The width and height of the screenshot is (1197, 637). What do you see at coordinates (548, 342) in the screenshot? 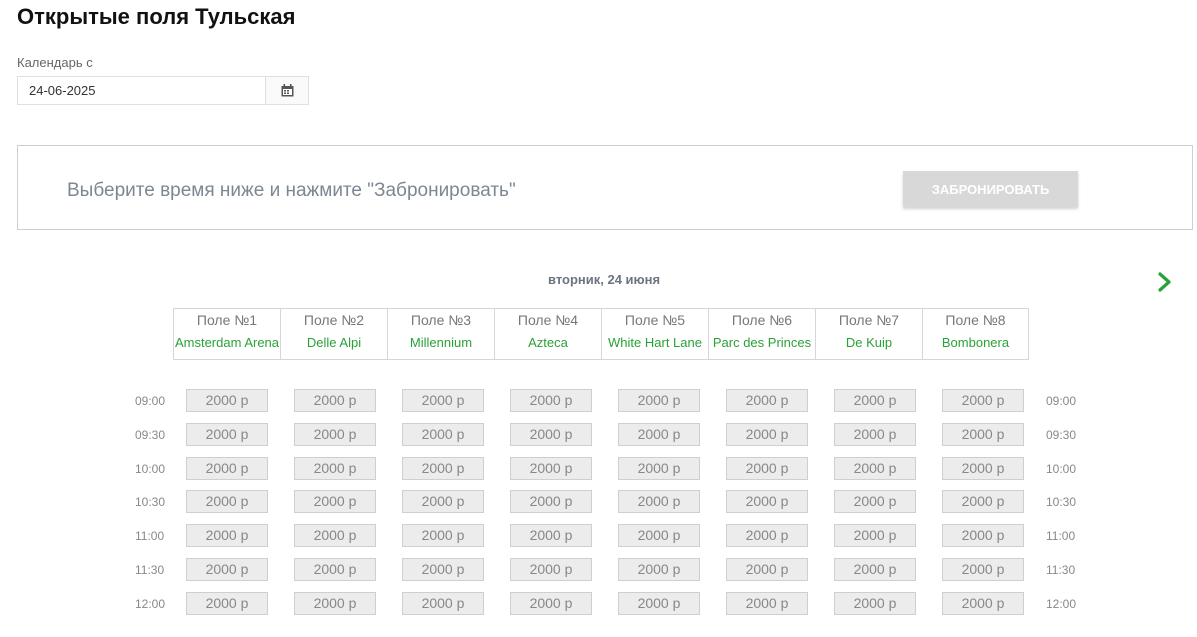
I see `field-name: Azteca` at bounding box center [548, 342].